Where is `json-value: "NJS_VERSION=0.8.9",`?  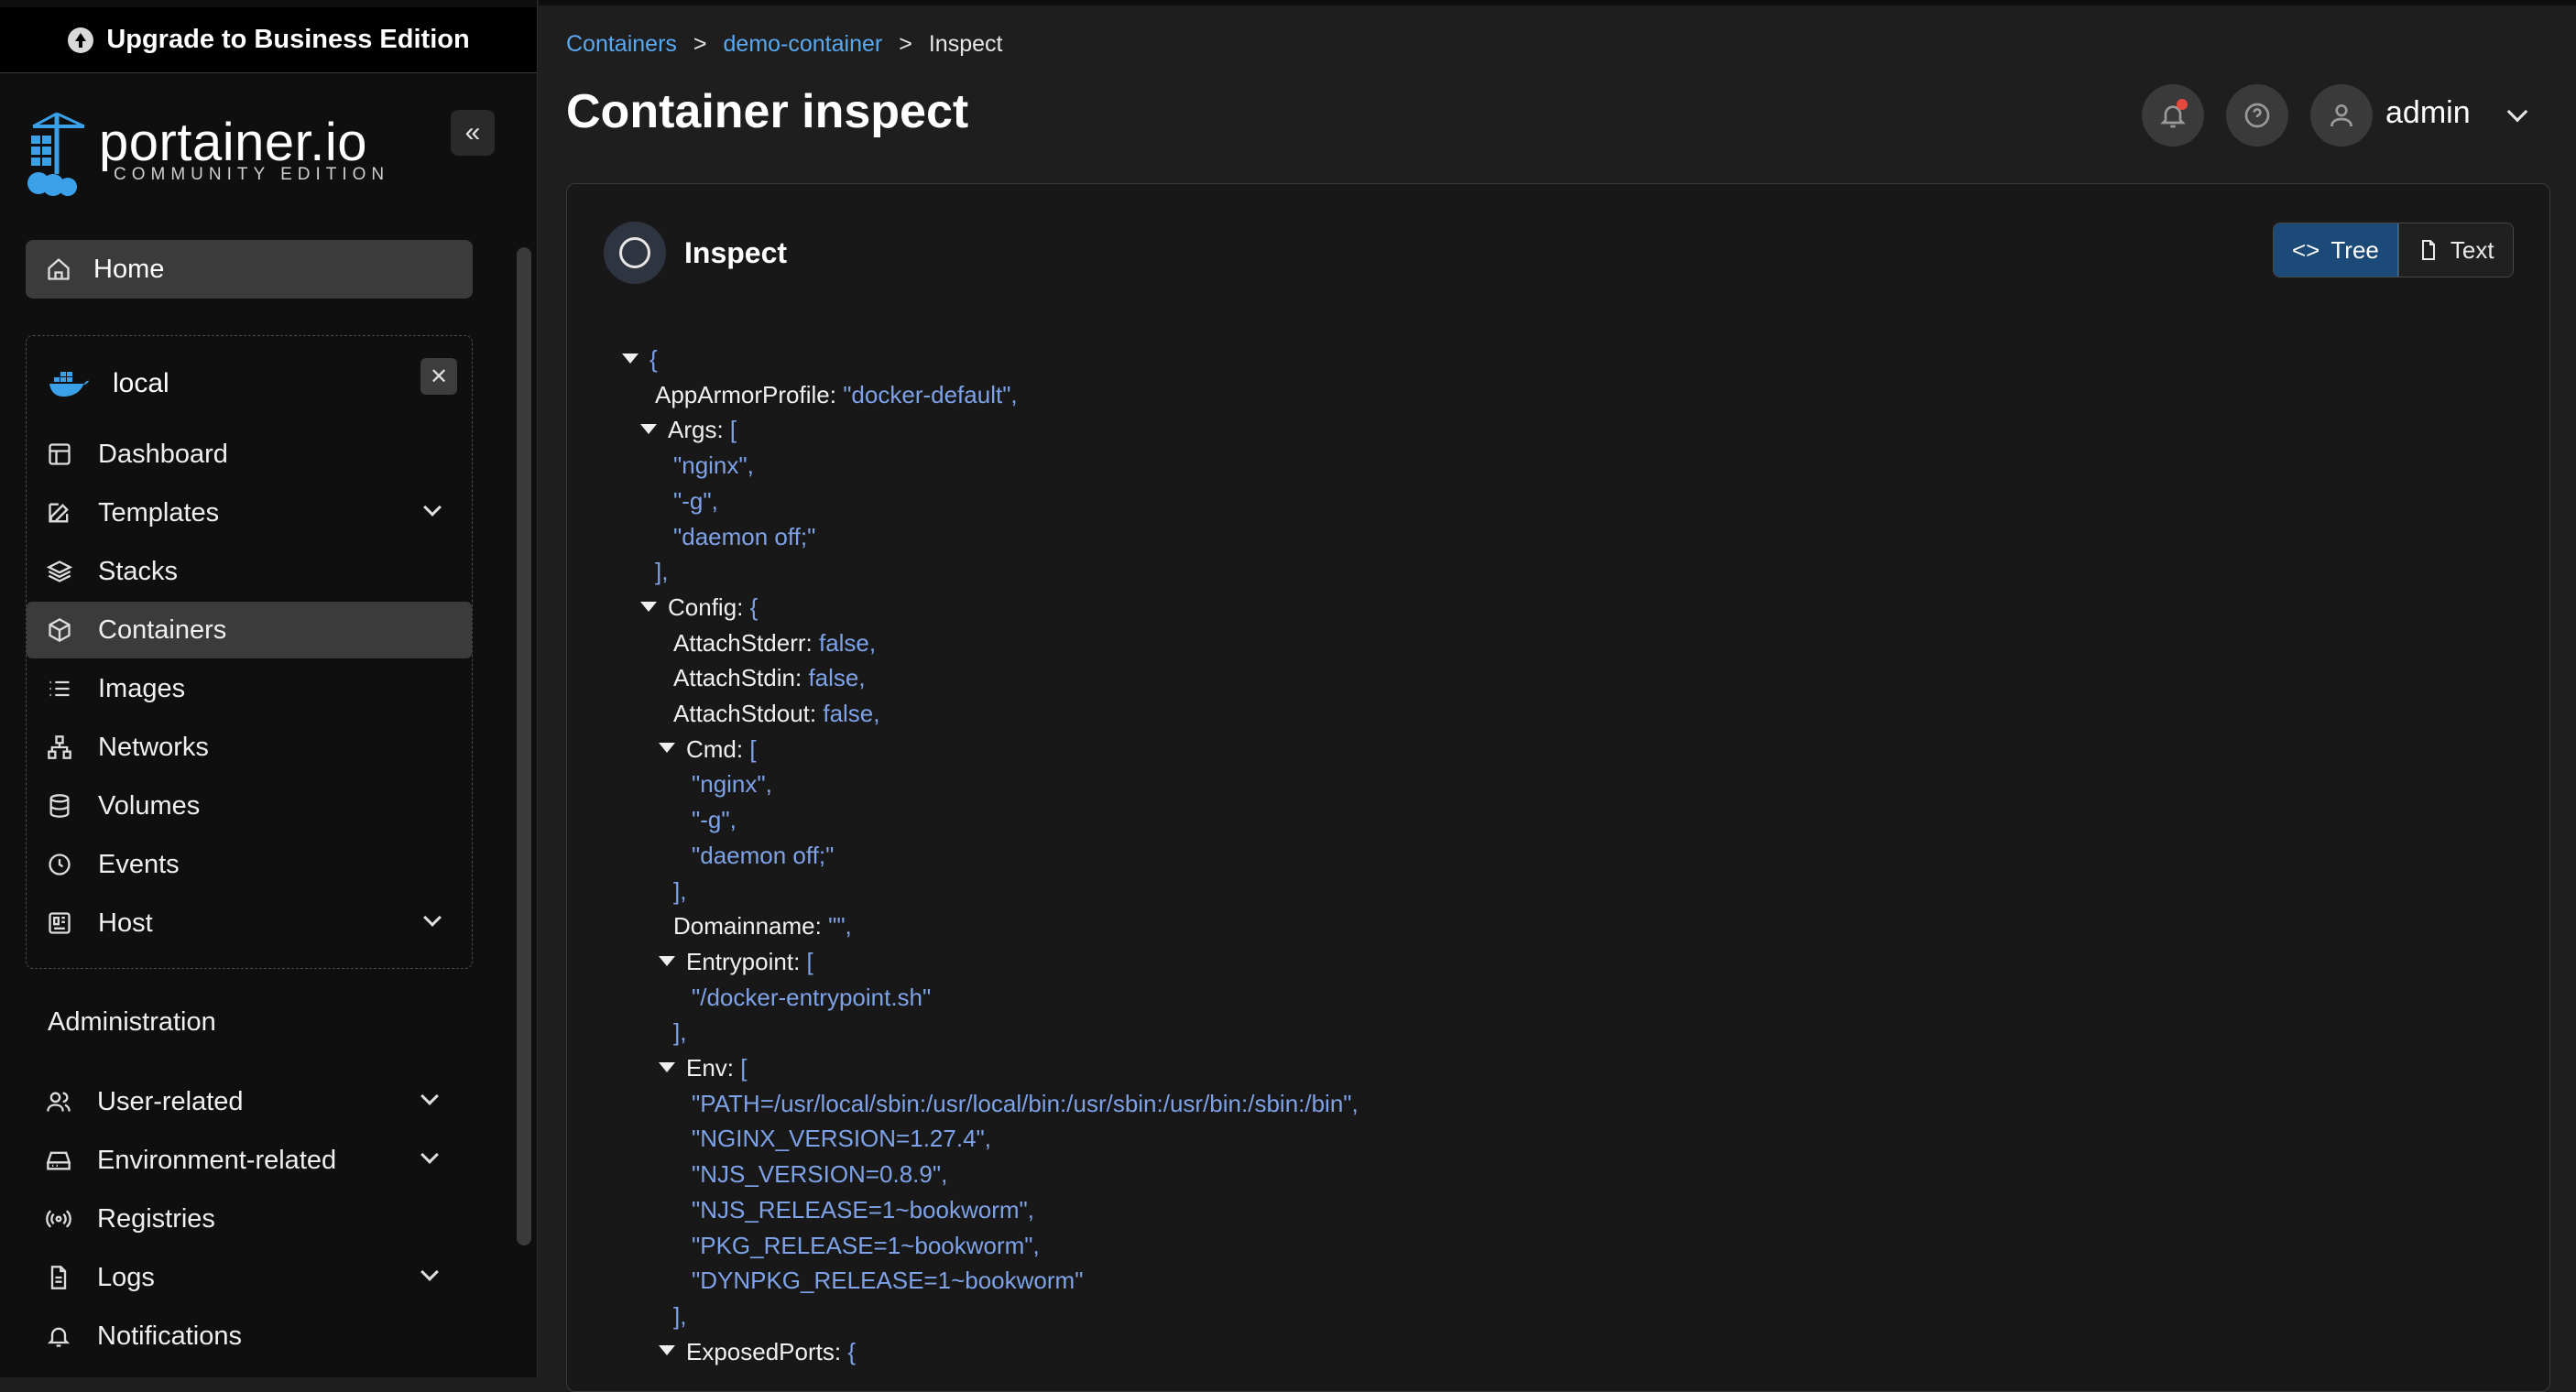 json-value: "NJS_VERSION=0.8.9", is located at coordinates (820, 1175).